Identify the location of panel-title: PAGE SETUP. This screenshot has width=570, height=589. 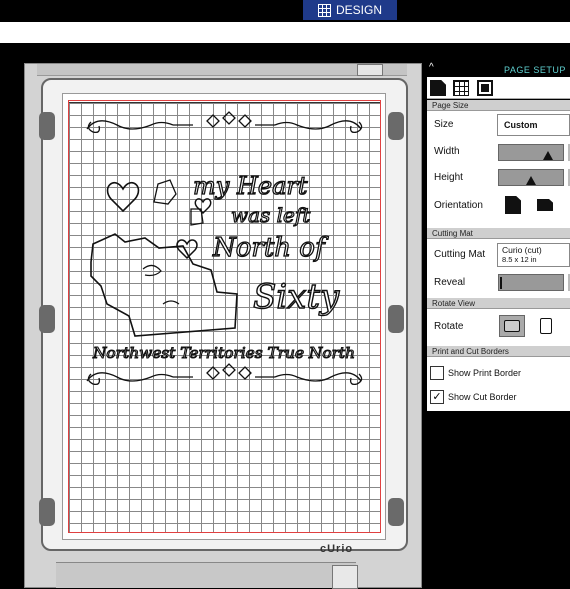
(535, 70).